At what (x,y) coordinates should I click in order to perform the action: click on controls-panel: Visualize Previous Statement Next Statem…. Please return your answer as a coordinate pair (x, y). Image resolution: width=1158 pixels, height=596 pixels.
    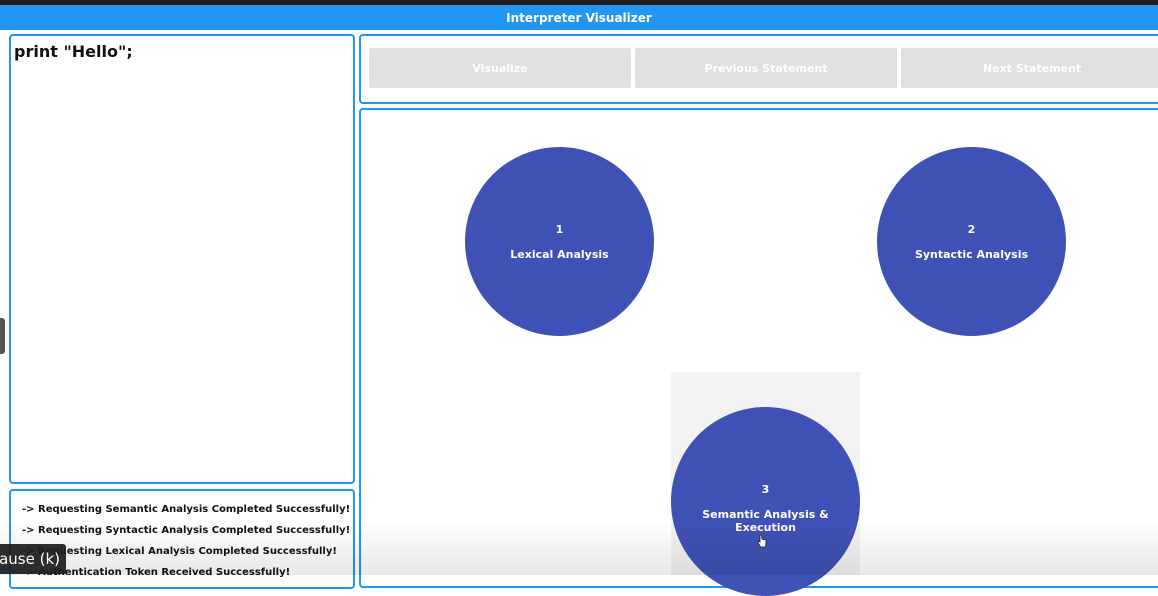
    Looking at the image, I should click on (758, 69).